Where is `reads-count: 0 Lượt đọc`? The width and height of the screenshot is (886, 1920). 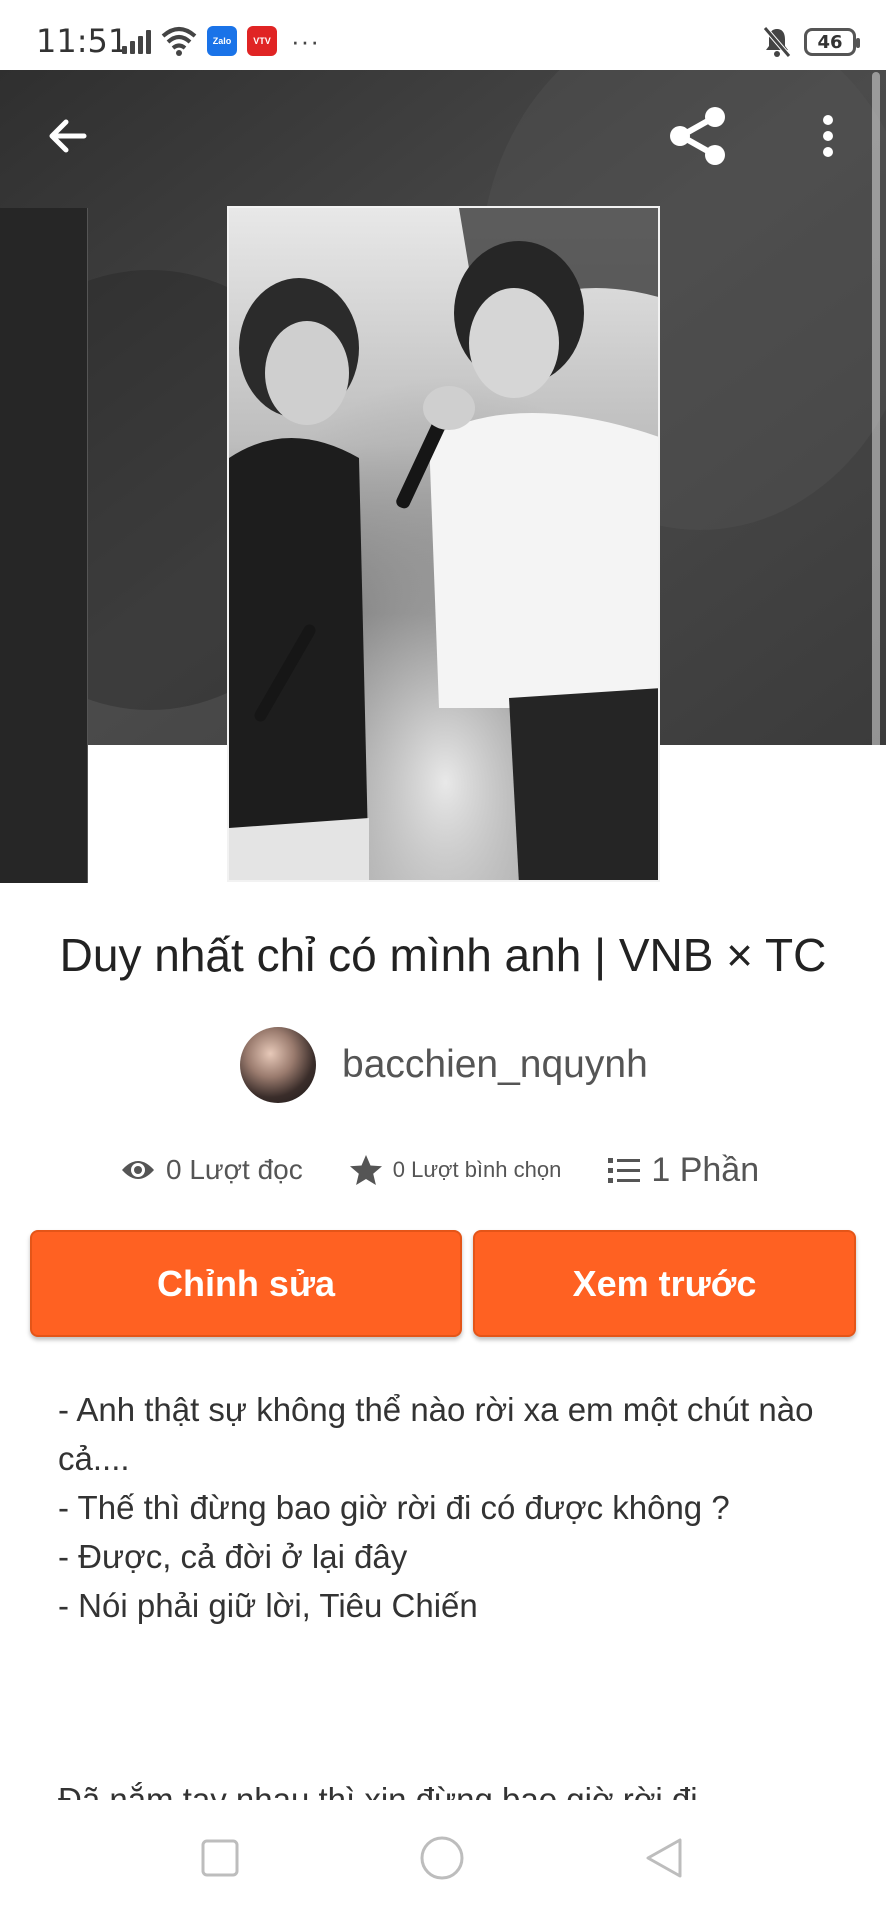
reads-count: 0 Lượt đọc is located at coordinates (234, 1169).